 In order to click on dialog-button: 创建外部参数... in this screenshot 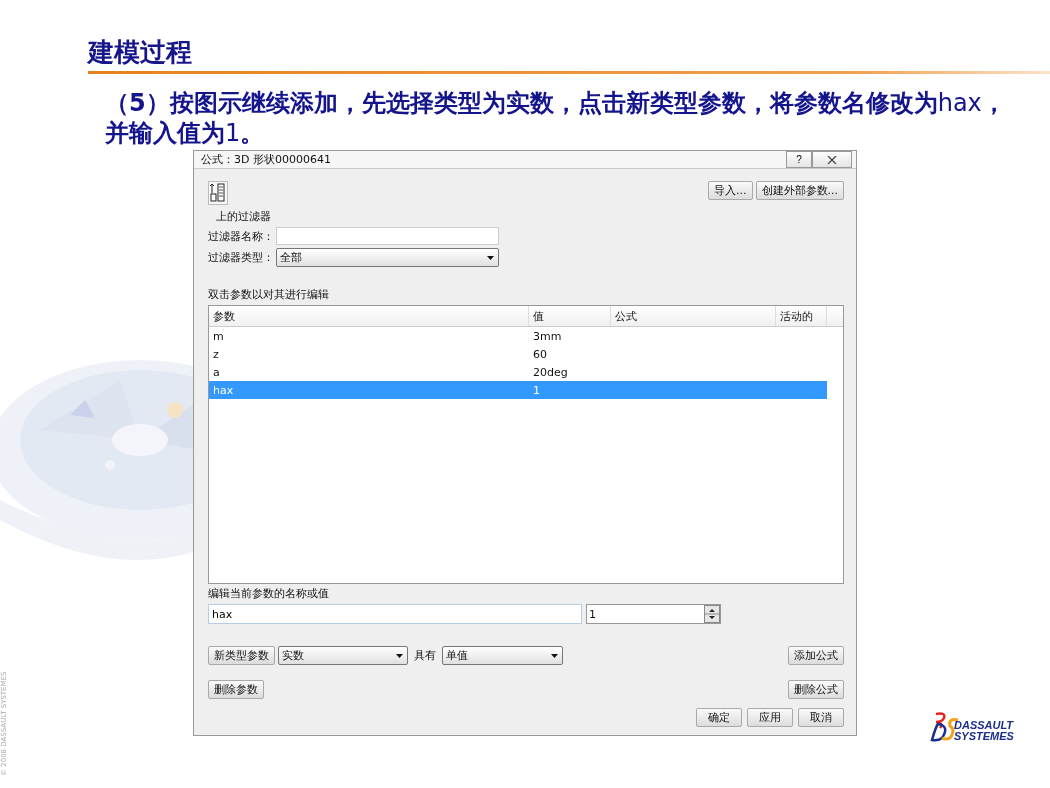, I will do `click(799, 190)`.